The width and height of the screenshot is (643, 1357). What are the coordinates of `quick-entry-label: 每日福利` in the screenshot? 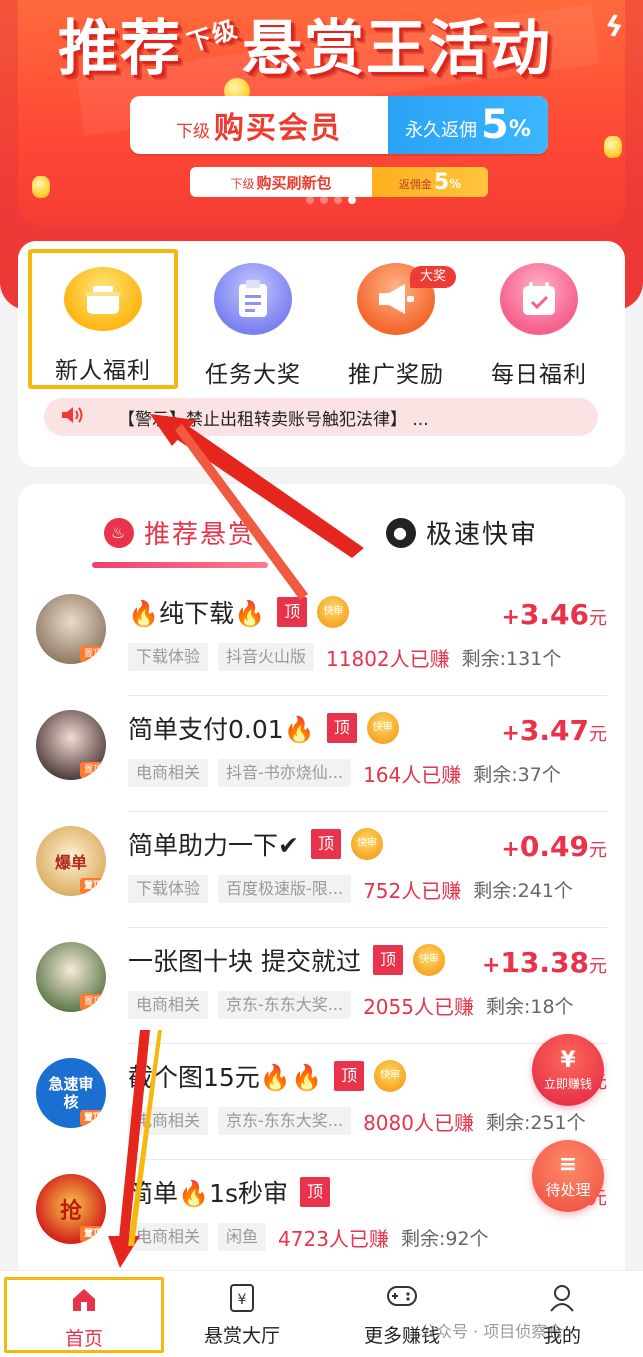 It's located at (539, 375).